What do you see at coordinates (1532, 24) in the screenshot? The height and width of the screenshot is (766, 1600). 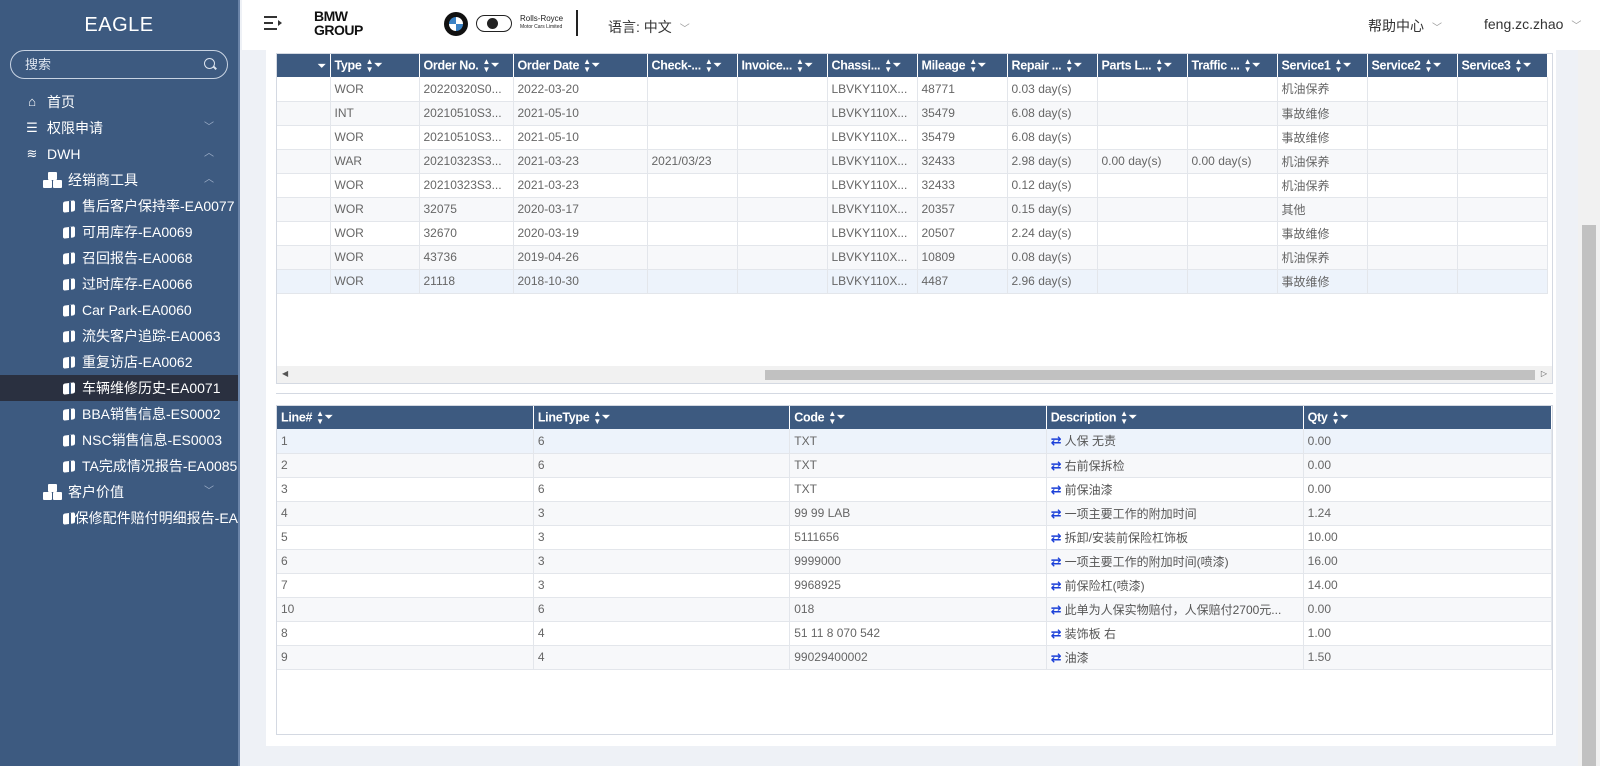 I see `user-menu: feng.zc.zhao ﹀` at bounding box center [1532, 24].